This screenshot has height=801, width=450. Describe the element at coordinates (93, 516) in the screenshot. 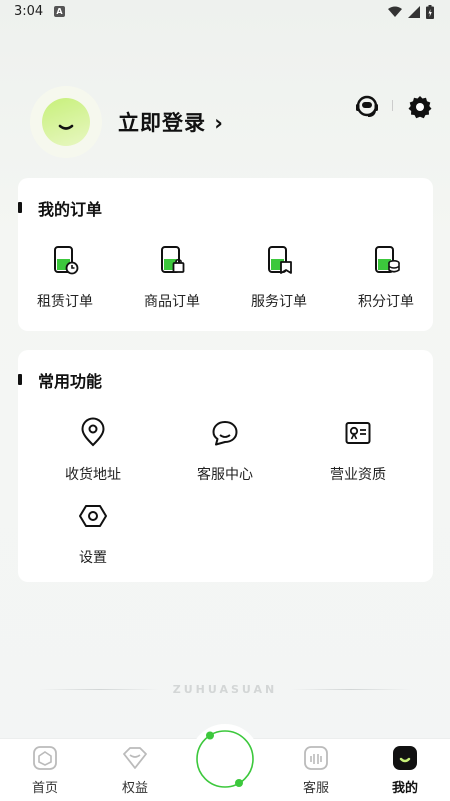

I see `settings-icon` at that location.